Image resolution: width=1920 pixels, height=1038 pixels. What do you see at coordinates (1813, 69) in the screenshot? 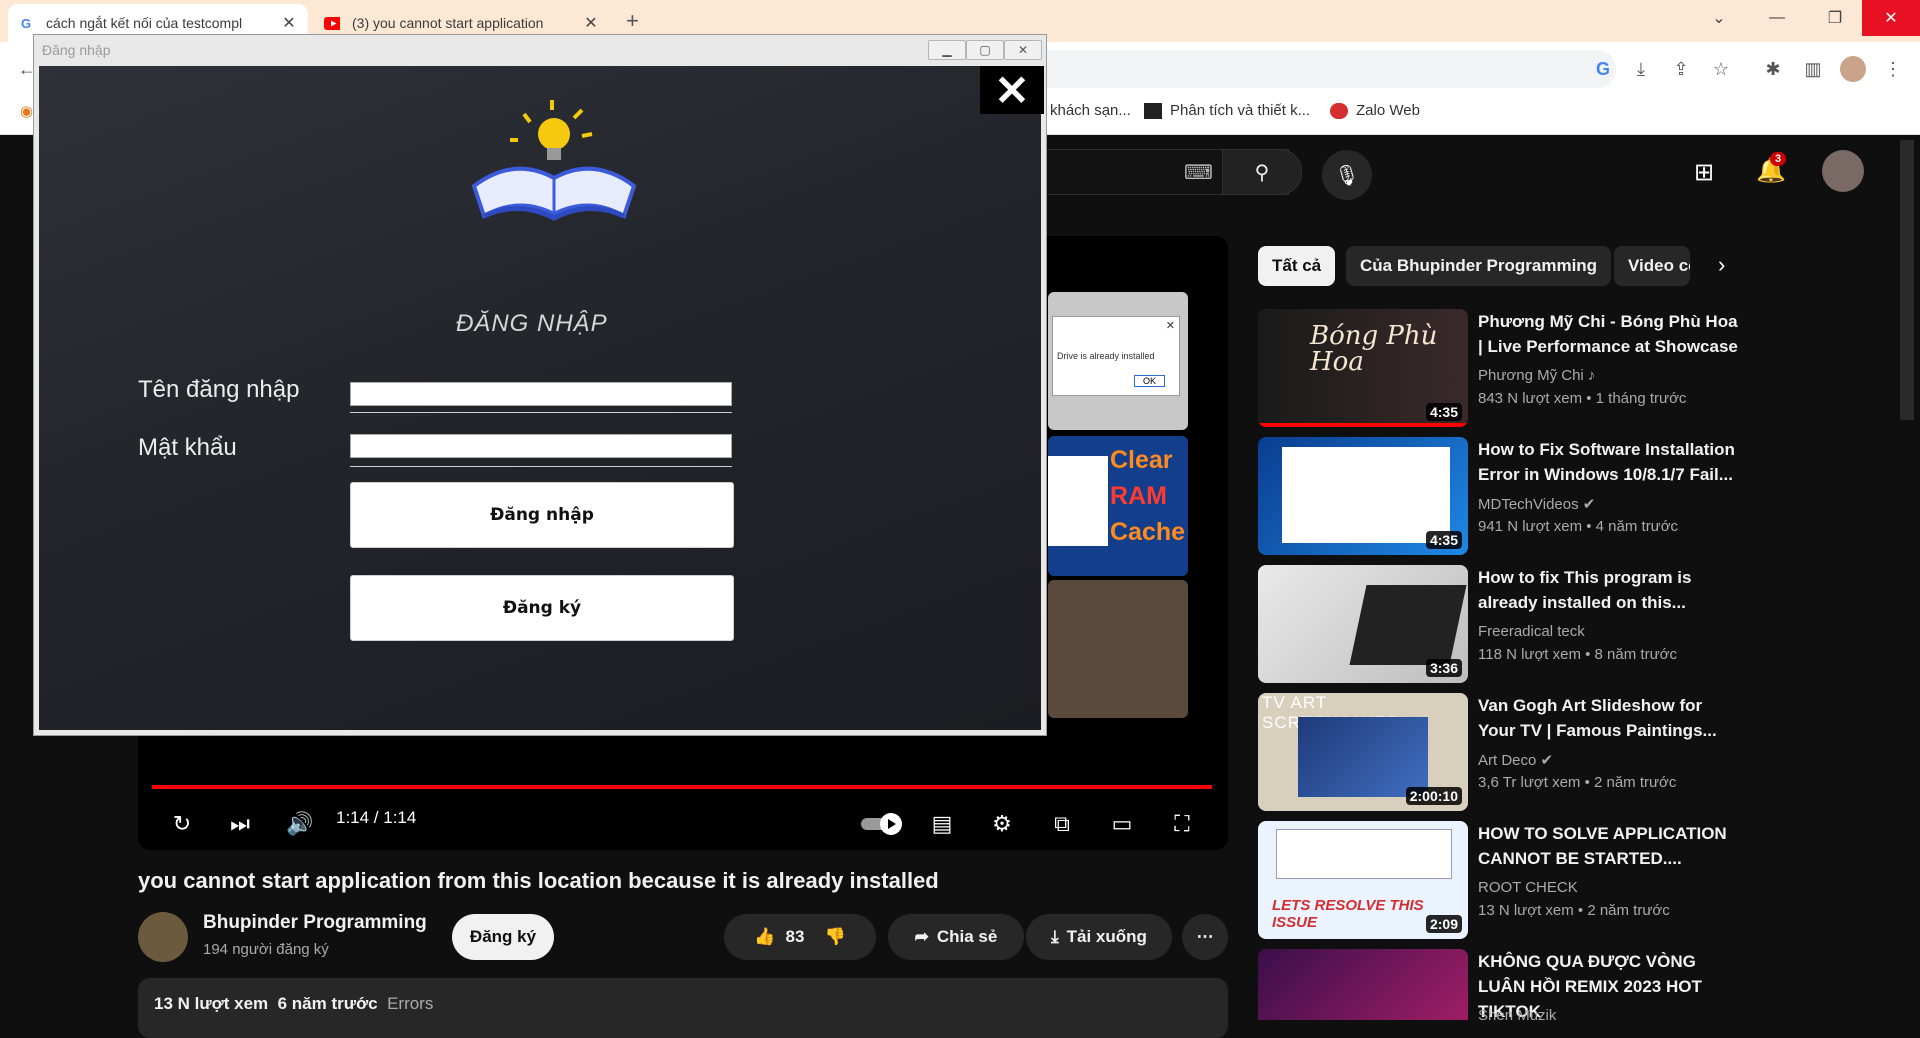
I see `side-panel-icon: ▥` at bounding box center [1813, 69].